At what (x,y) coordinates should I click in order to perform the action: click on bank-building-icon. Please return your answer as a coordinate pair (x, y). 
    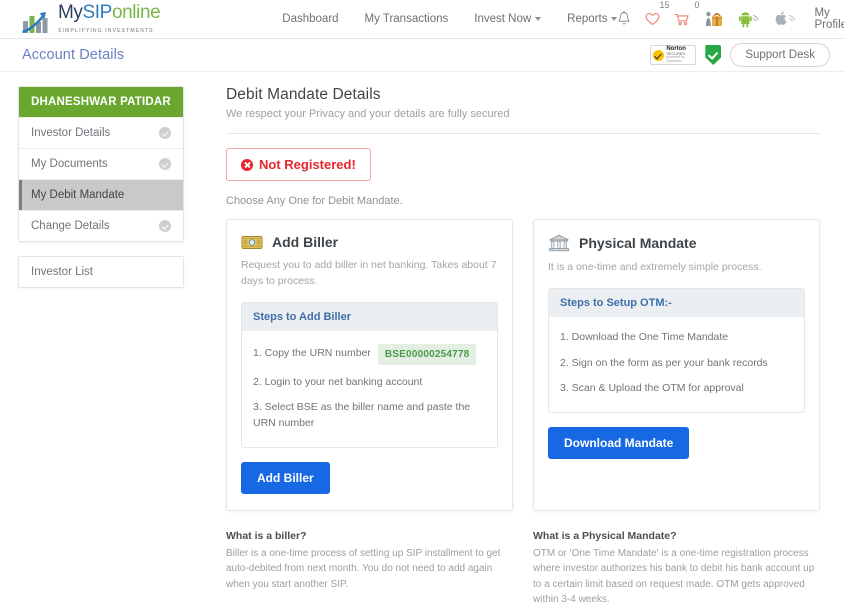
    Looking at the image, I should click on (559, 243).